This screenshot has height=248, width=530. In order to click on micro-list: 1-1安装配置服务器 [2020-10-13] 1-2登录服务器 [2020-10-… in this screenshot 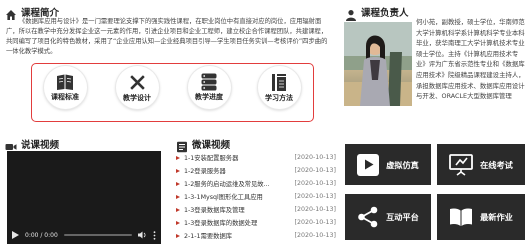, I will do `click(256, 196)`.